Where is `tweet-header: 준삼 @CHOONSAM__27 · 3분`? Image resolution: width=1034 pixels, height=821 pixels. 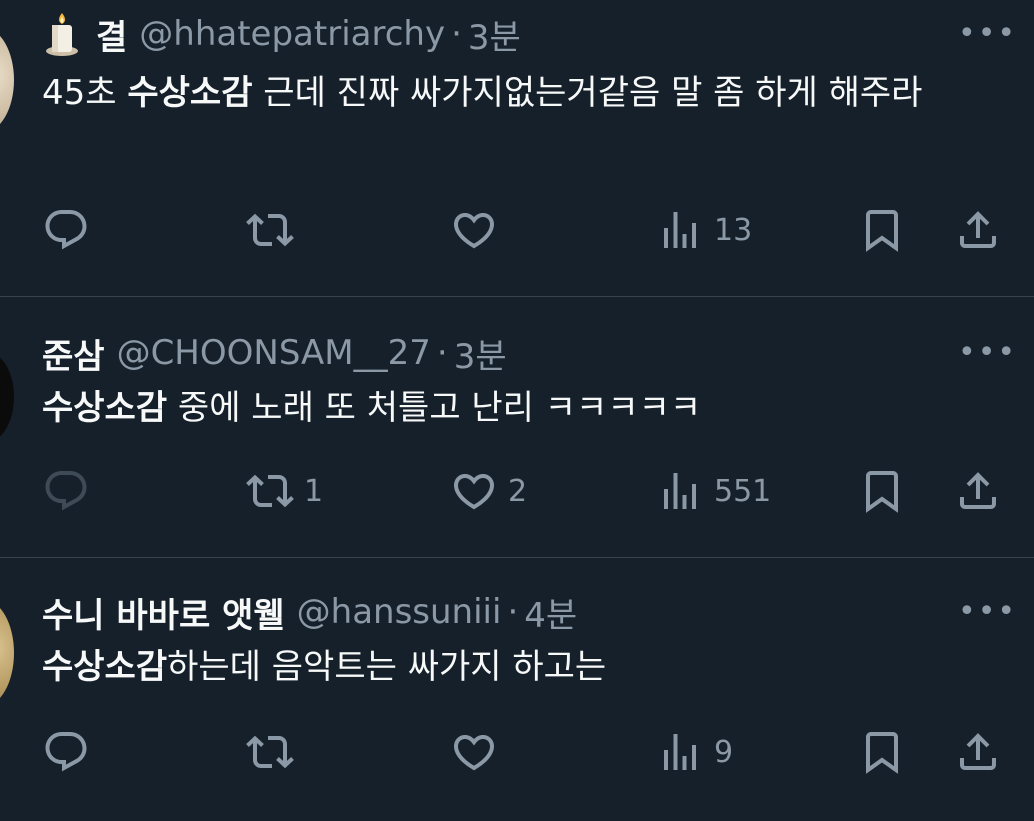
tweet-header: 준삼 @CHOONSAM__27 · 3분 is located at coordinates (274, 355).